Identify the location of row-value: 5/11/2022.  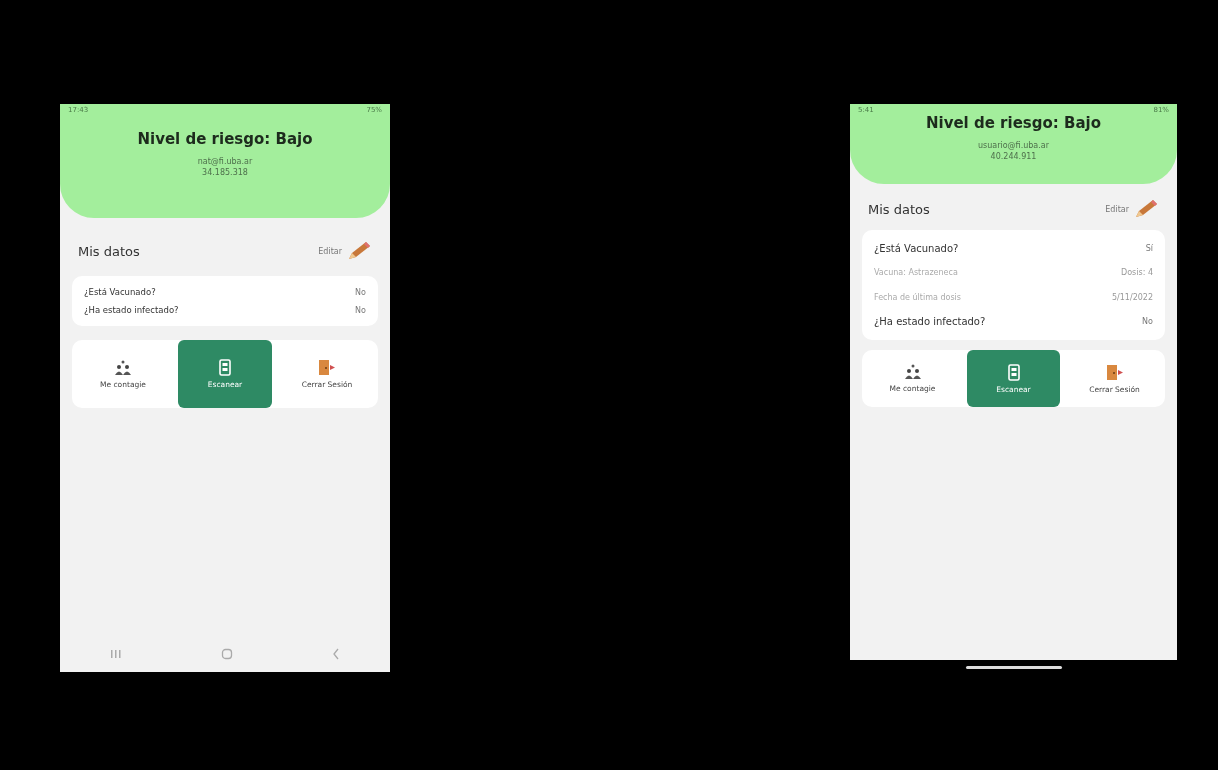
(1132, 297).